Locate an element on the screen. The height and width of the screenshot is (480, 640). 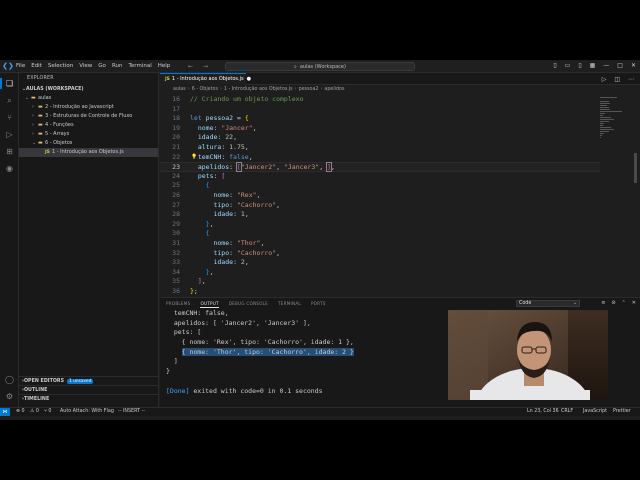
tree-item-label: 3 - Estruturas de Controle de Fluxo is located at coordinates (89, 116).